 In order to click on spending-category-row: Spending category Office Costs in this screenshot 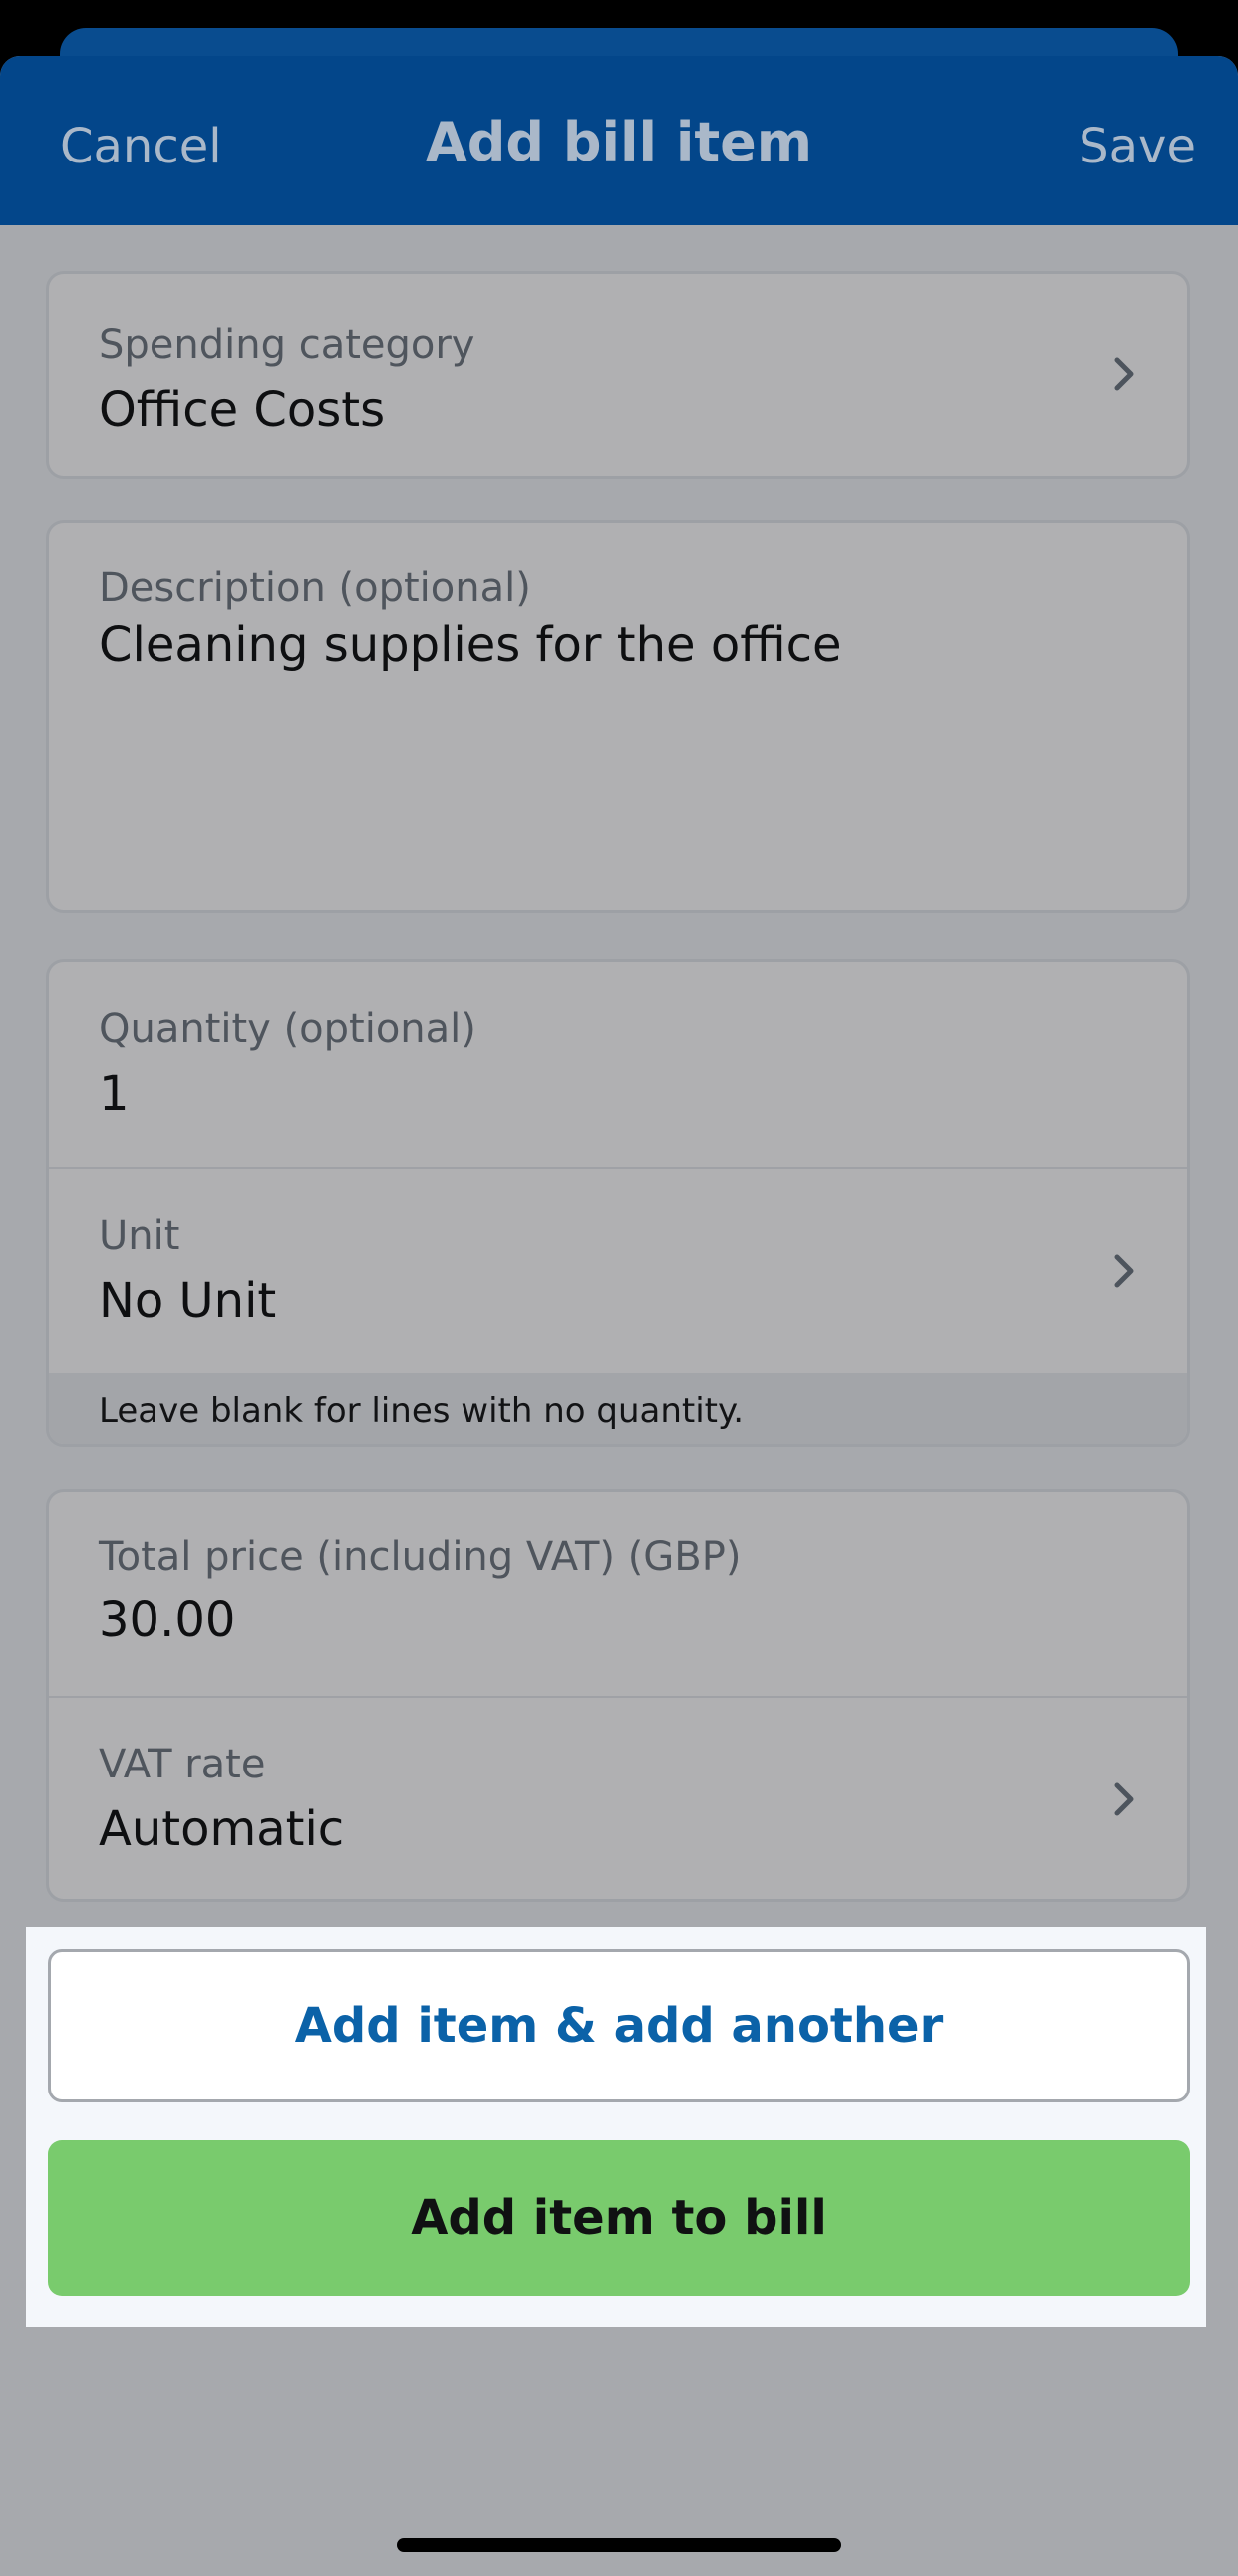, I will do `click(618, 375)`.